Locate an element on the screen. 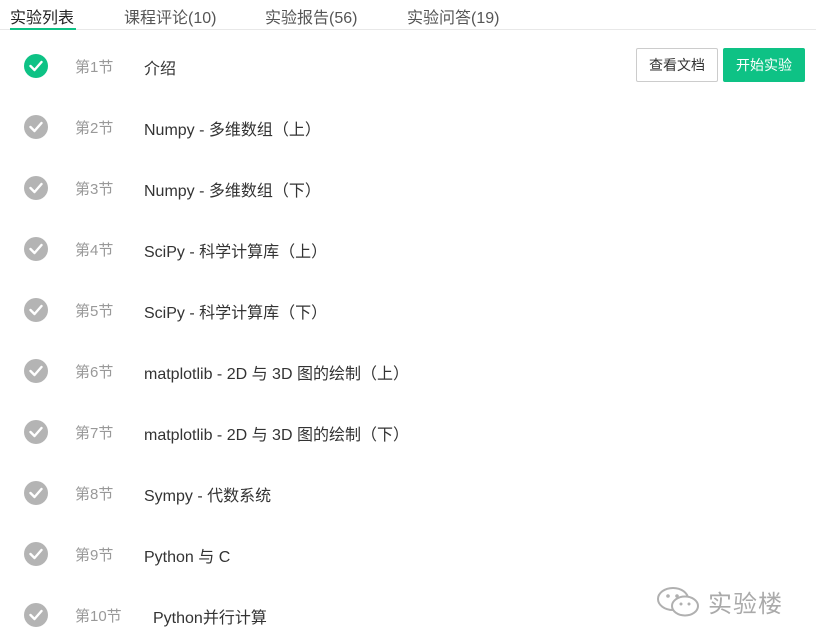 This screenshot has width=816, height=641. lesson-row: 第2节 Numpy - 多维数组（上） is located at coordinates (408, 127).